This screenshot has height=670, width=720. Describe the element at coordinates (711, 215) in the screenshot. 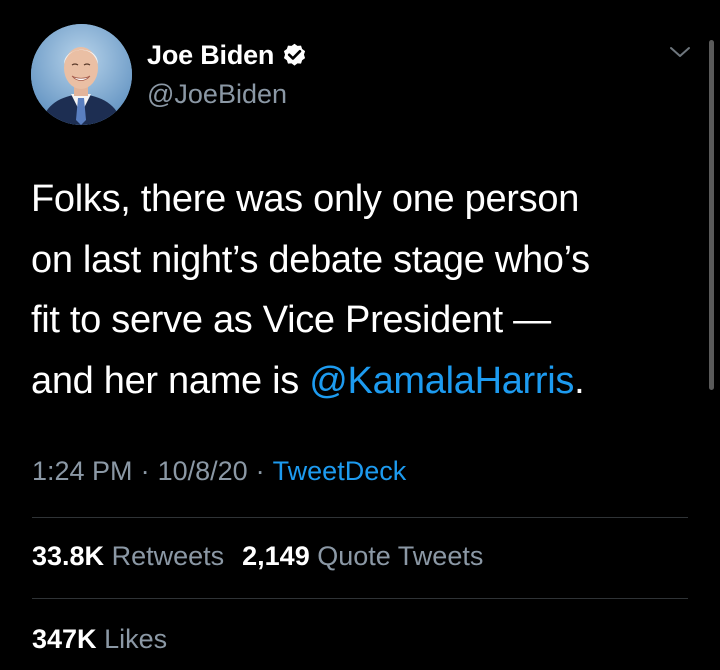

I see `scrollbar` at that location.